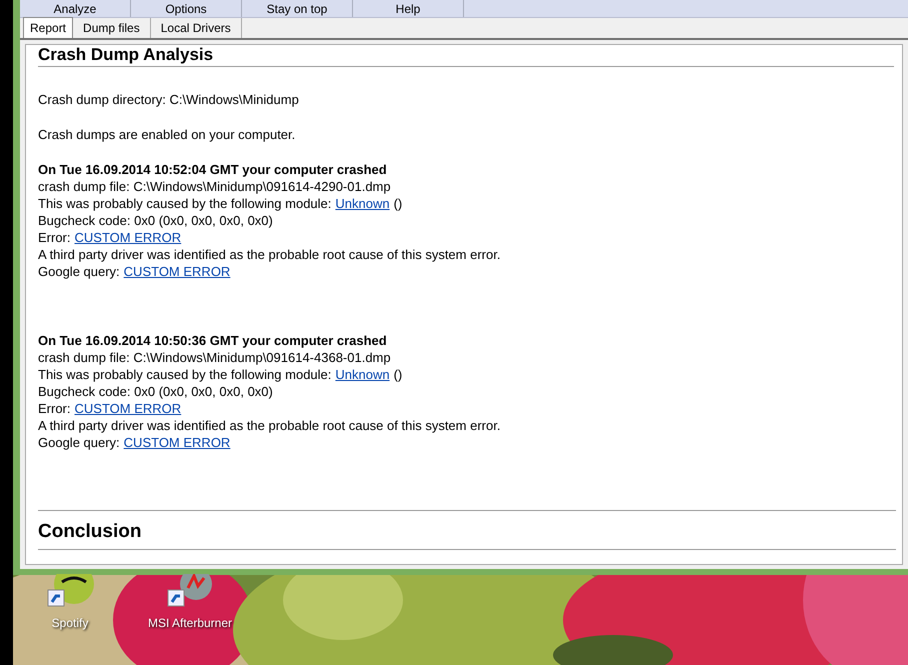 The height and width of the screenshot is (665, 908). Describe the element at coordinates (126, 55) in the screenshot. I see `section-heading: Crash Dump Analysis` at that location.